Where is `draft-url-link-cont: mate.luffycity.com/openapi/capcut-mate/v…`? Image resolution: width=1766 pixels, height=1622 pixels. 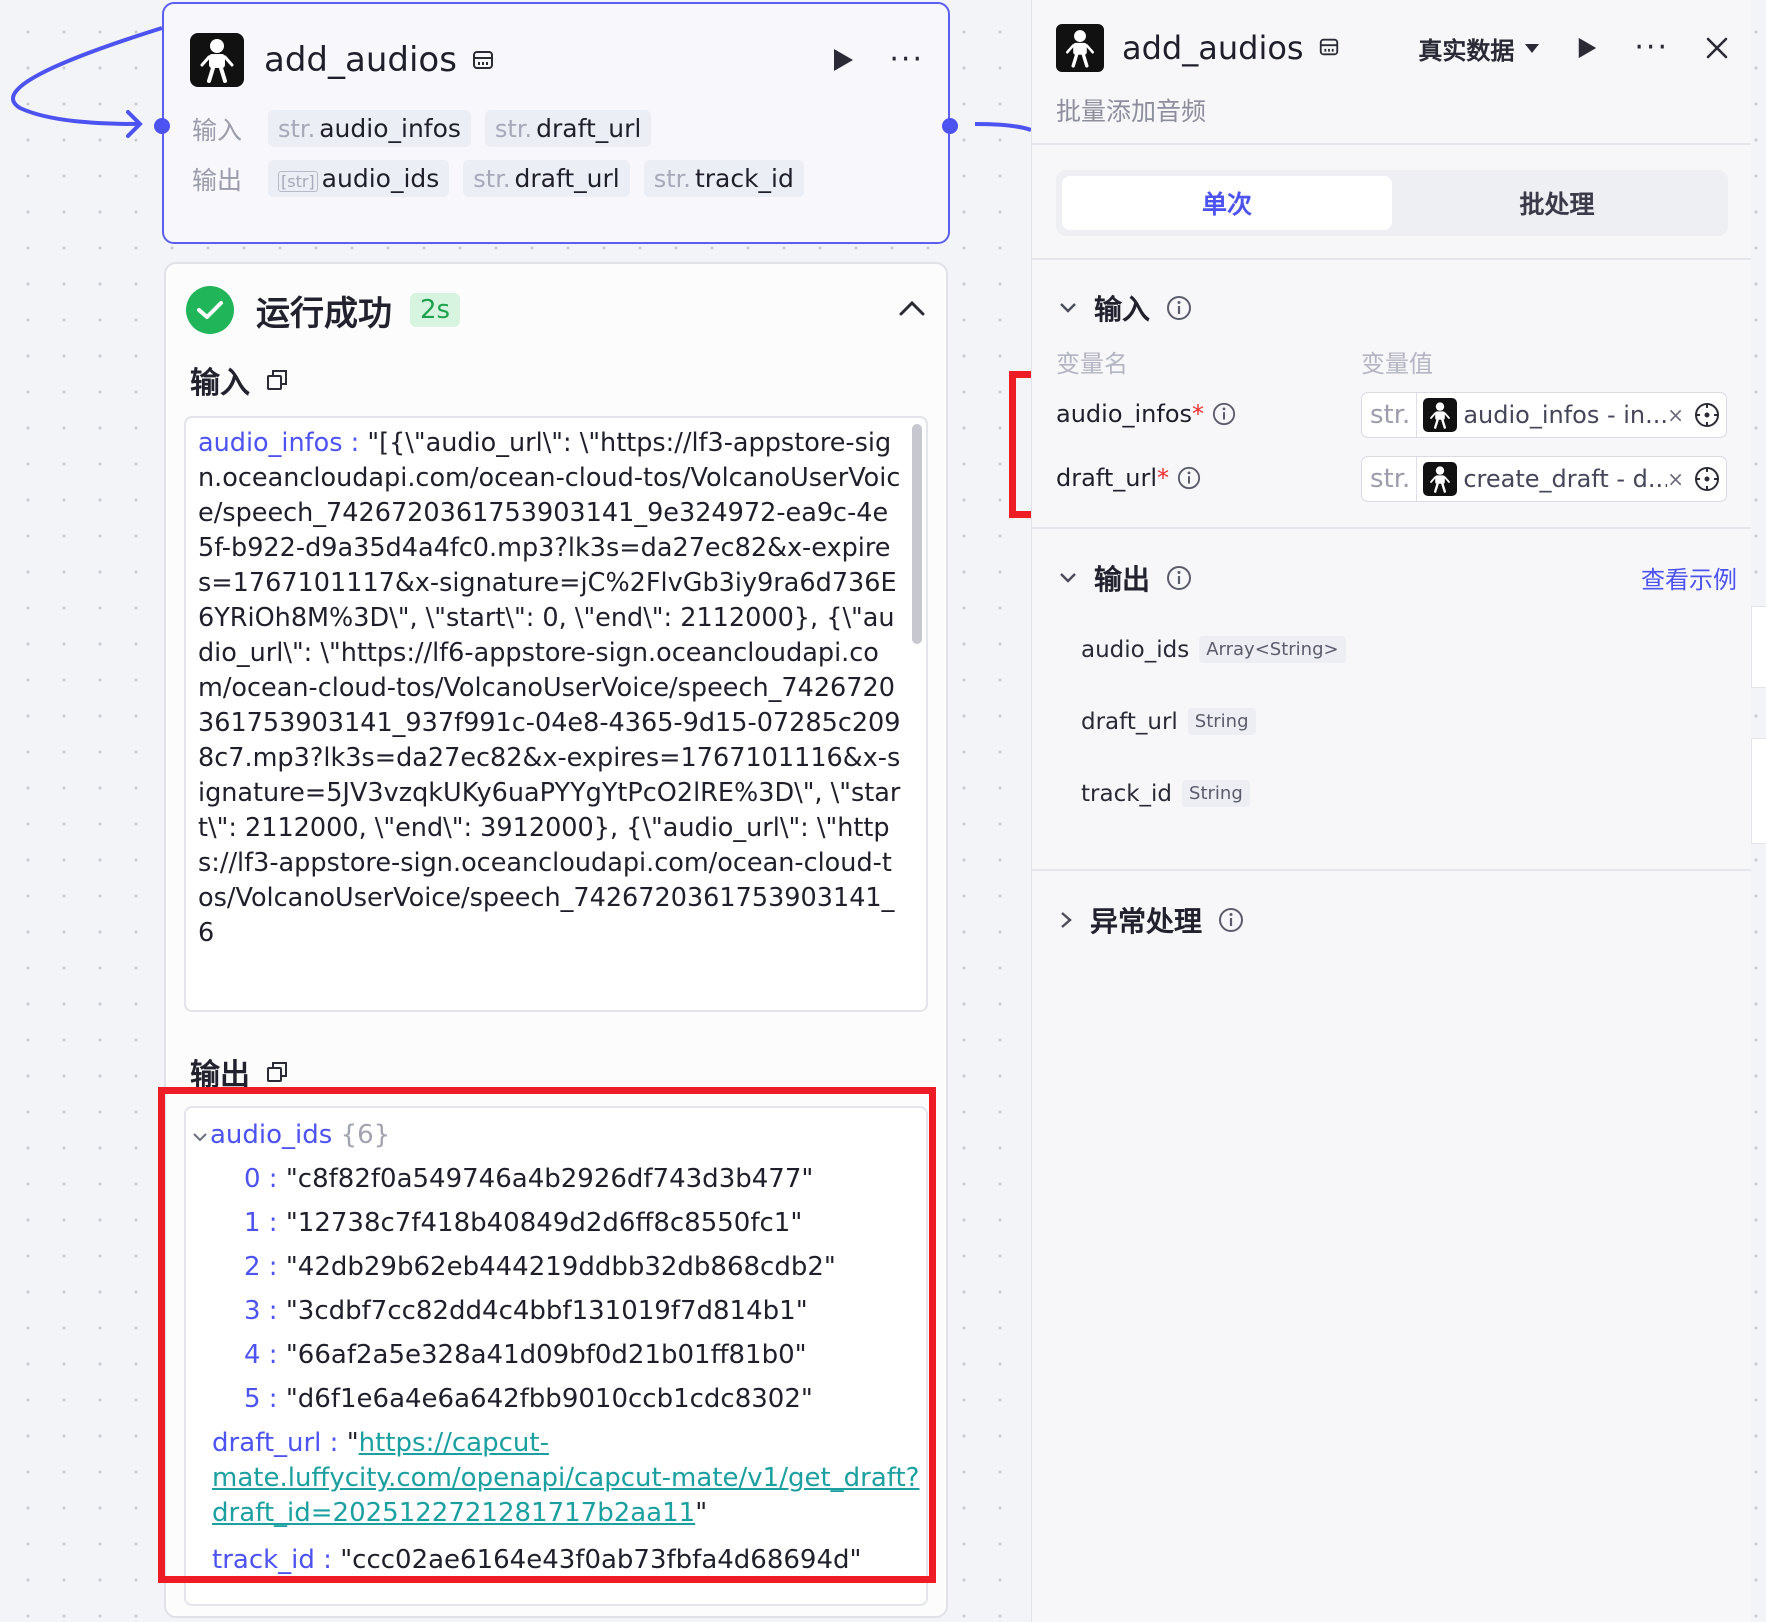
draft-url-link-cont: mate.luffycity.com/openapi/capcut-mate/v… is located at coordinates (565, 1478).